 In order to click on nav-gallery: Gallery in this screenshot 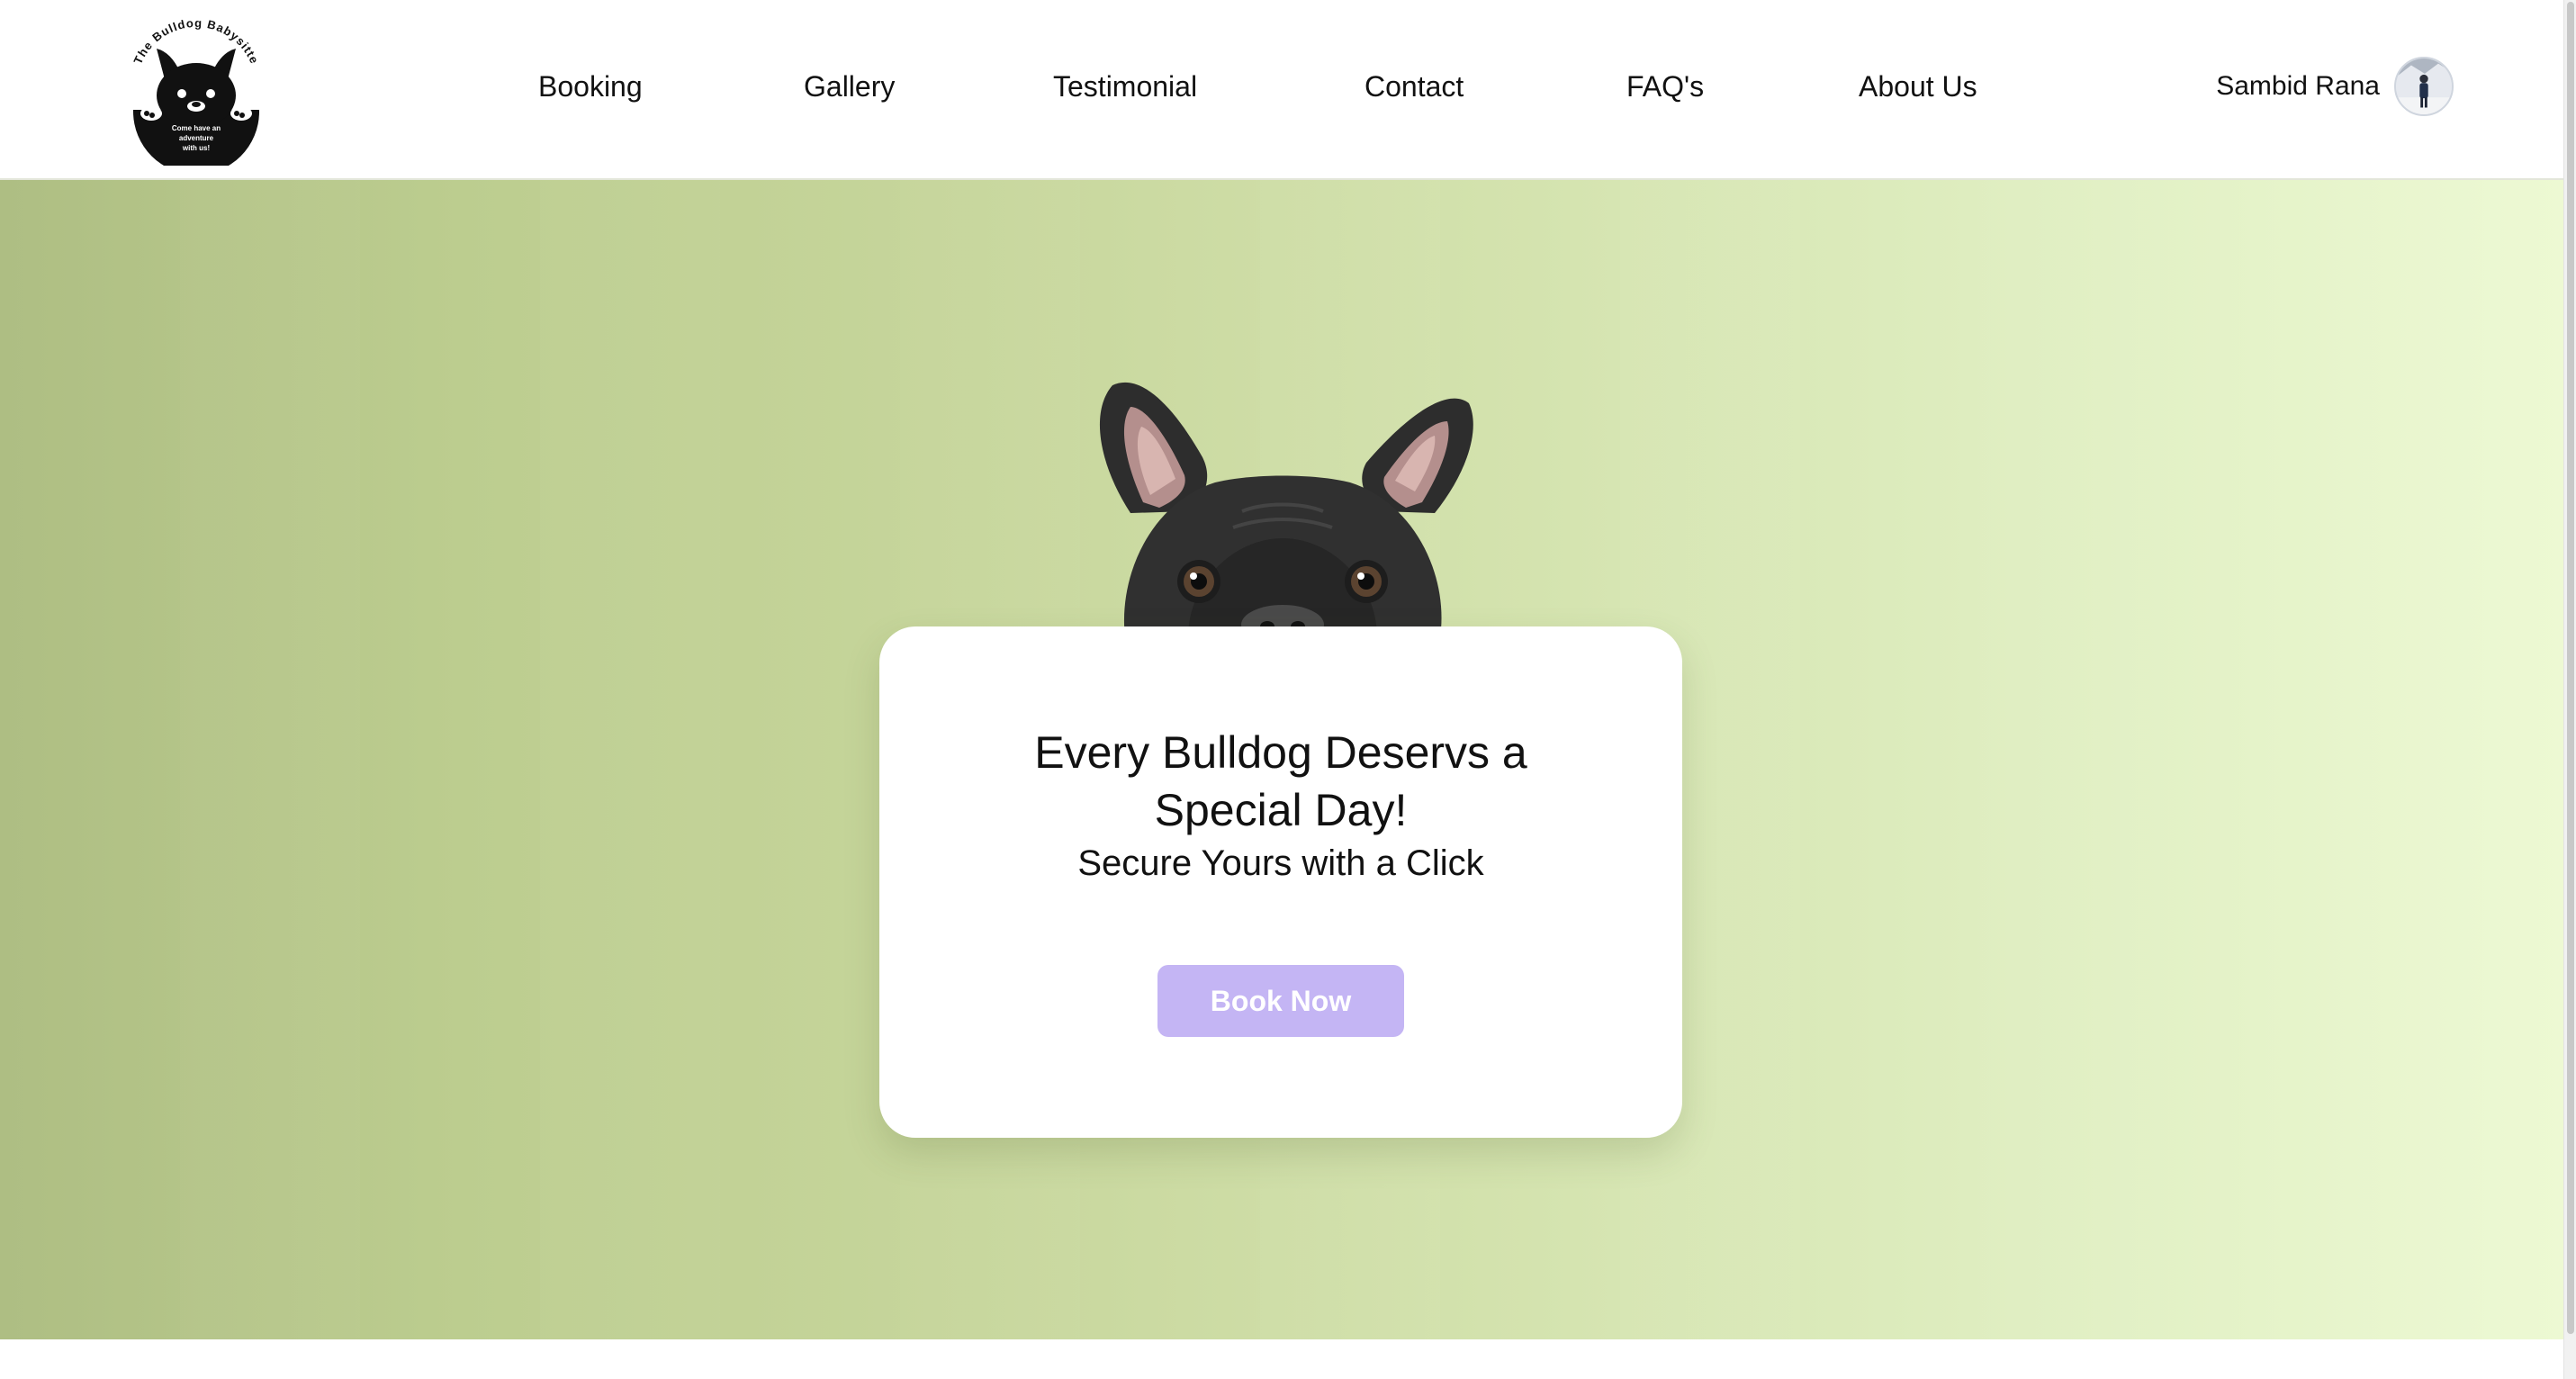, I will do `click(849, 86)`.